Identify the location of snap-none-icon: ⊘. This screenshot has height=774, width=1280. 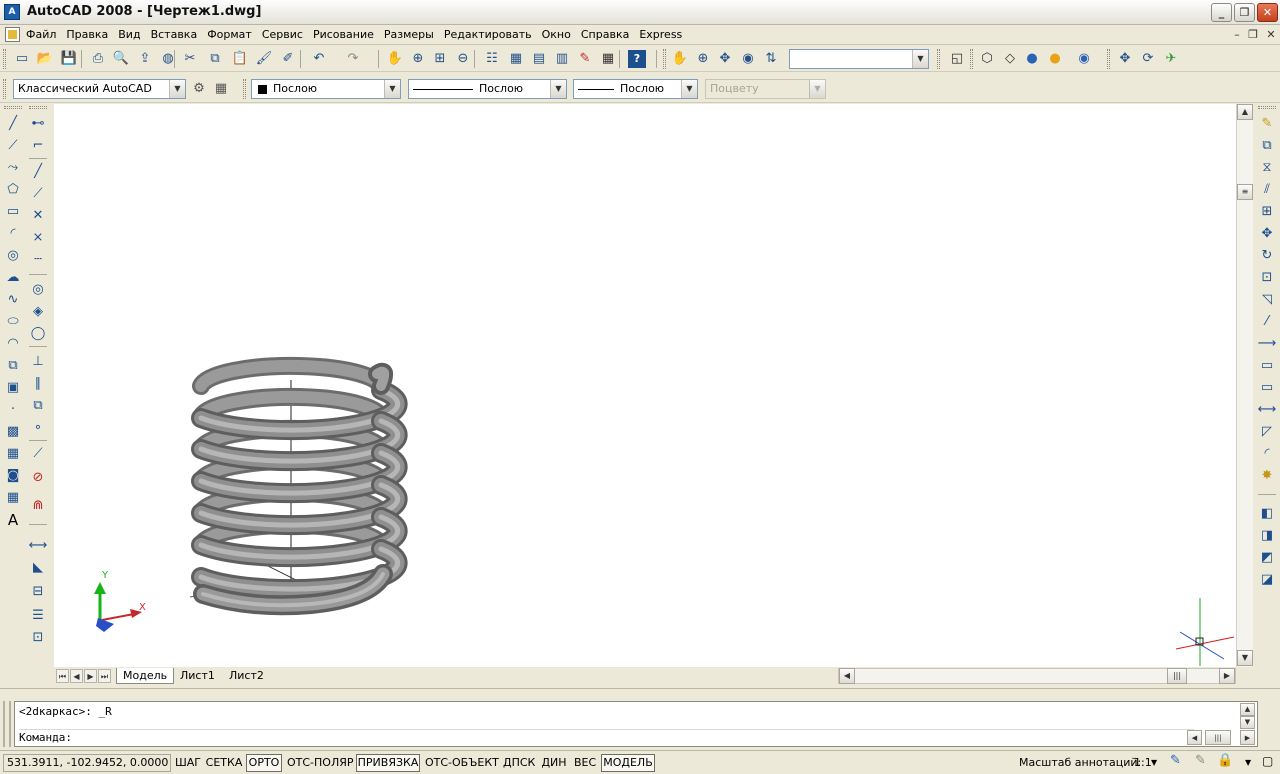
(38, 478).